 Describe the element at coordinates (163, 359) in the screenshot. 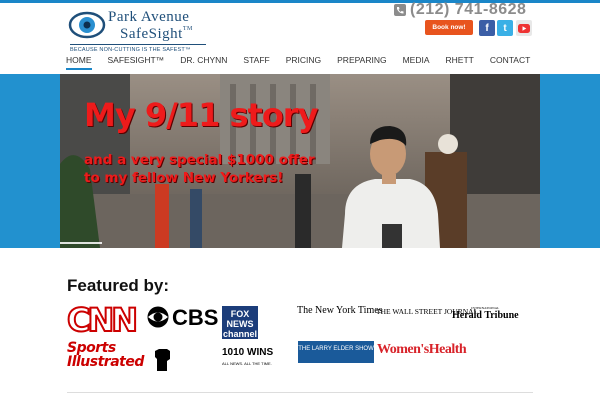

I see `fist-logo-icon` at that location.